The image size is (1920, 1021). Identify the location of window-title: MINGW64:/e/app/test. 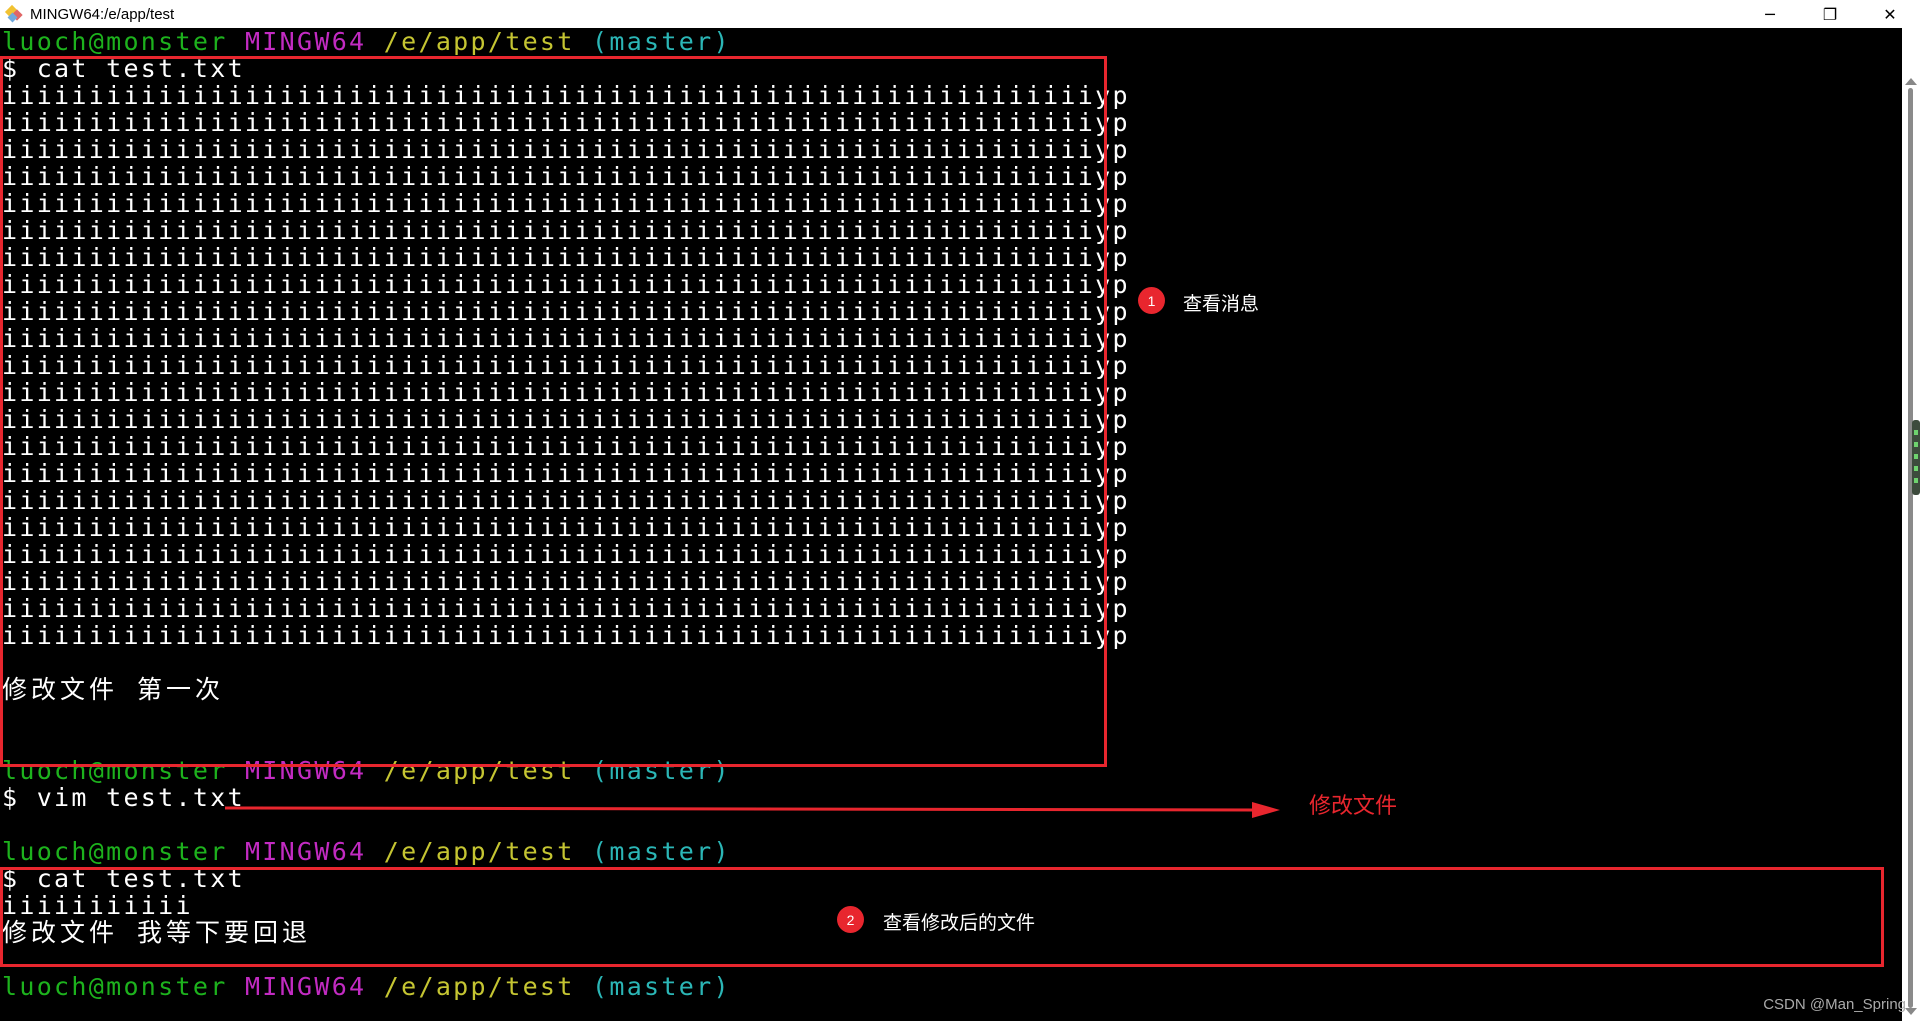
(102, 14).